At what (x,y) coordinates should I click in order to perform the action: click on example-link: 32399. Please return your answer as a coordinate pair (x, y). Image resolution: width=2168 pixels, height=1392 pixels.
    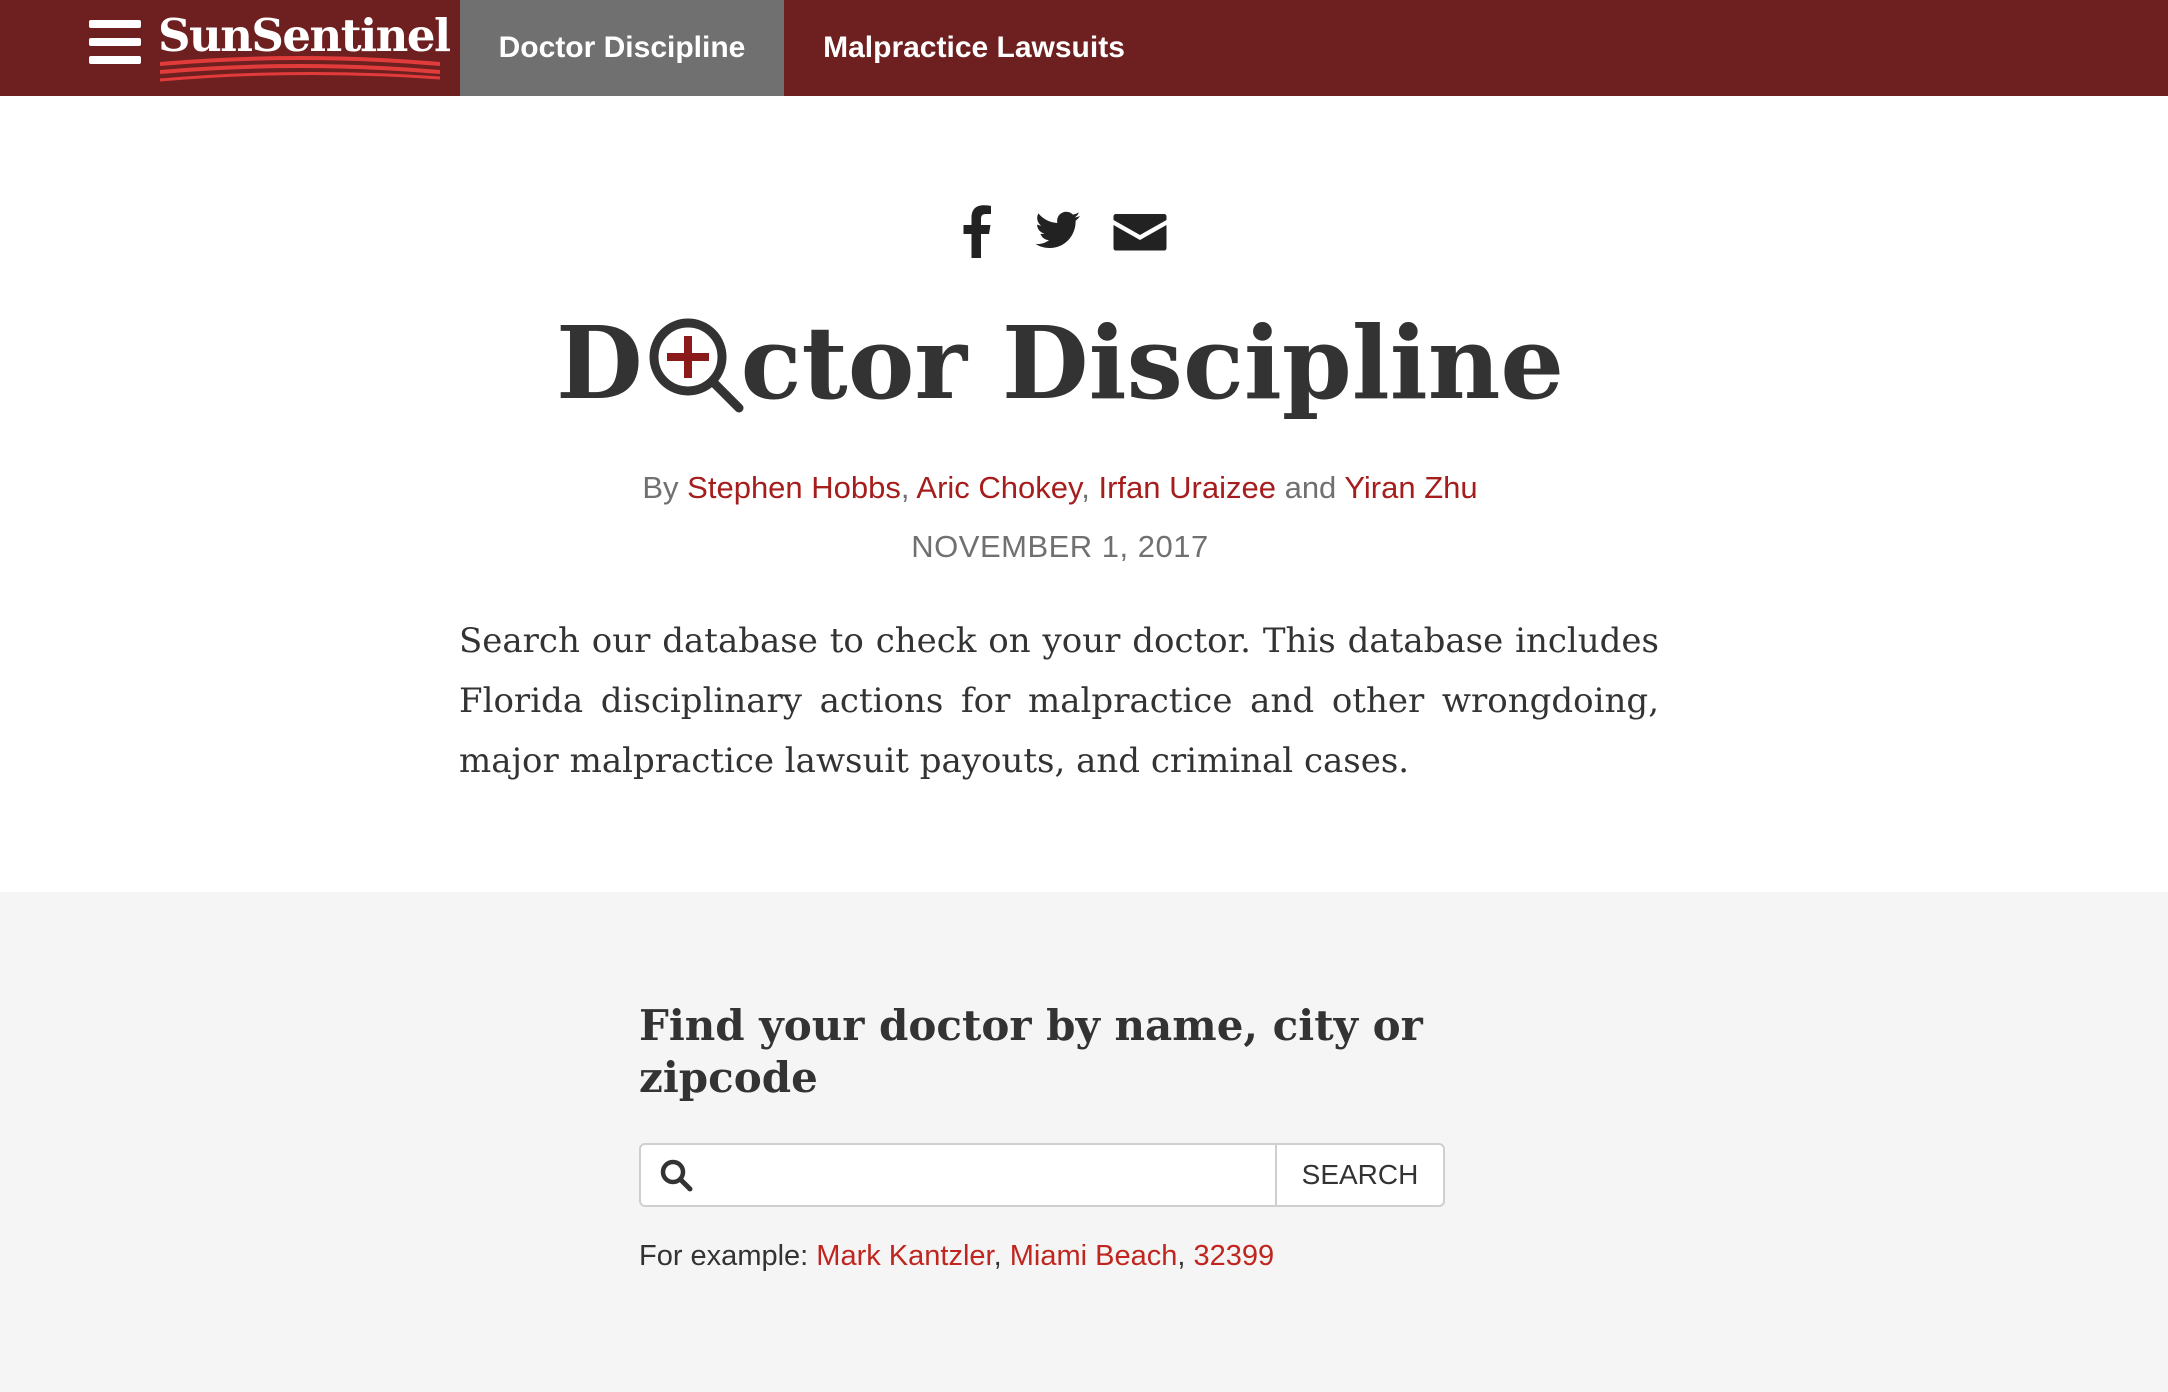
    Looking at the image, I should click on (1233, 1256).